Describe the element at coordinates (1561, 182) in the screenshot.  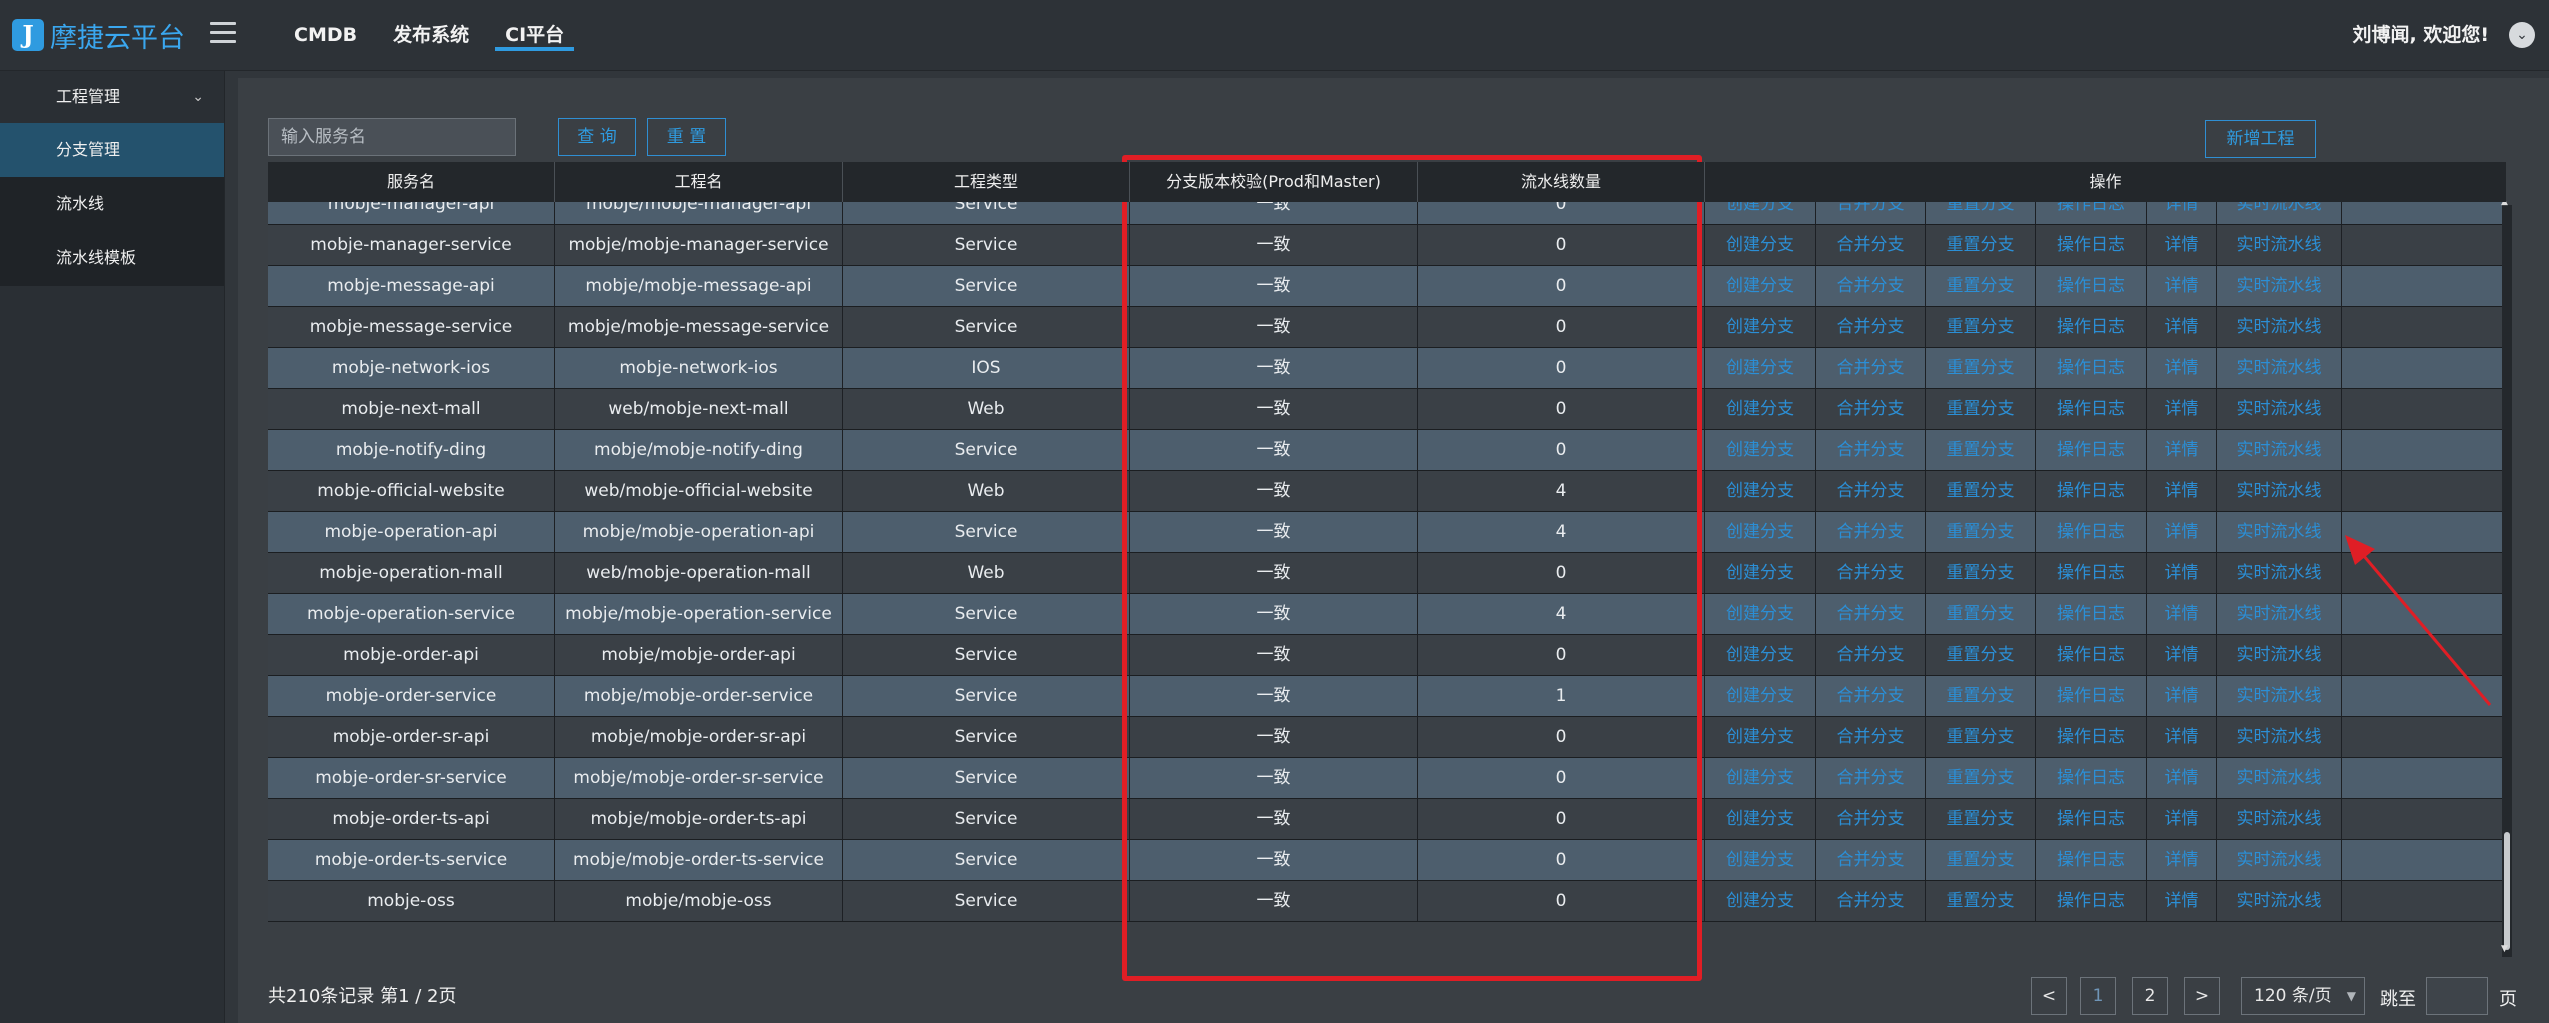
I see `column-header-pipeline-count: 流水线数量` at that location.